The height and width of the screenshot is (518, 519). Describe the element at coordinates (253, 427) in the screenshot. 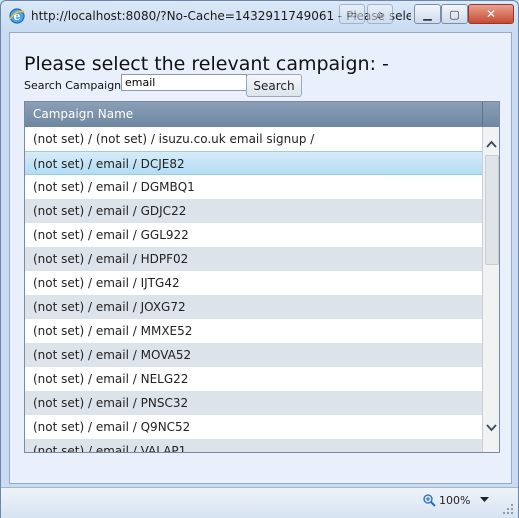

I see `table-row: (not set) / email / Q9NC52` at that location.